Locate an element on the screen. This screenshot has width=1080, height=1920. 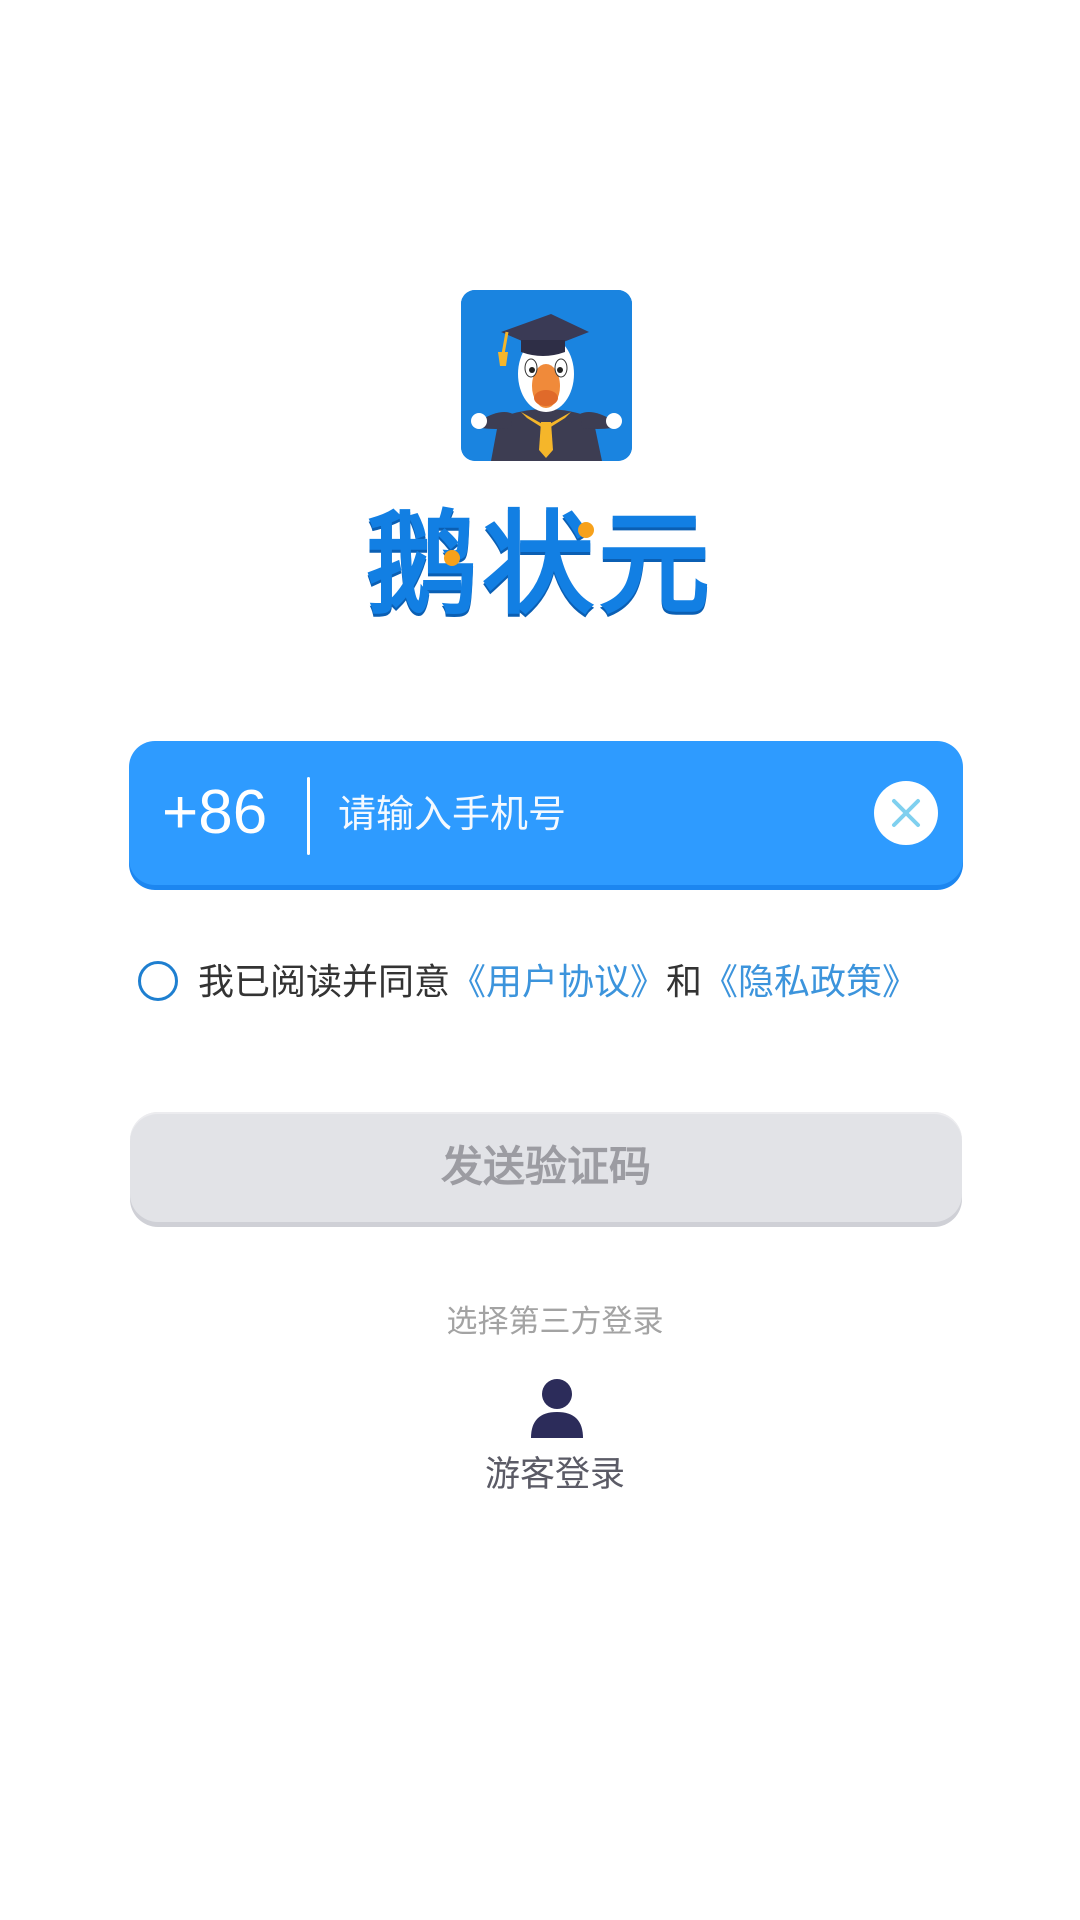
phone-number-input is located at coordinates (598, 814).